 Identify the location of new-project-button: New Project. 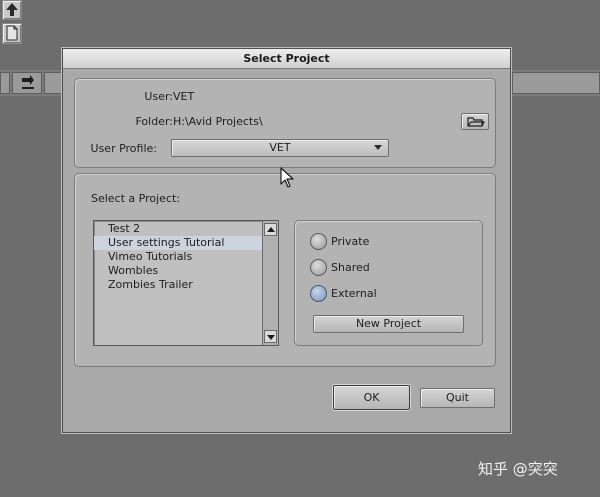
(388, 324).